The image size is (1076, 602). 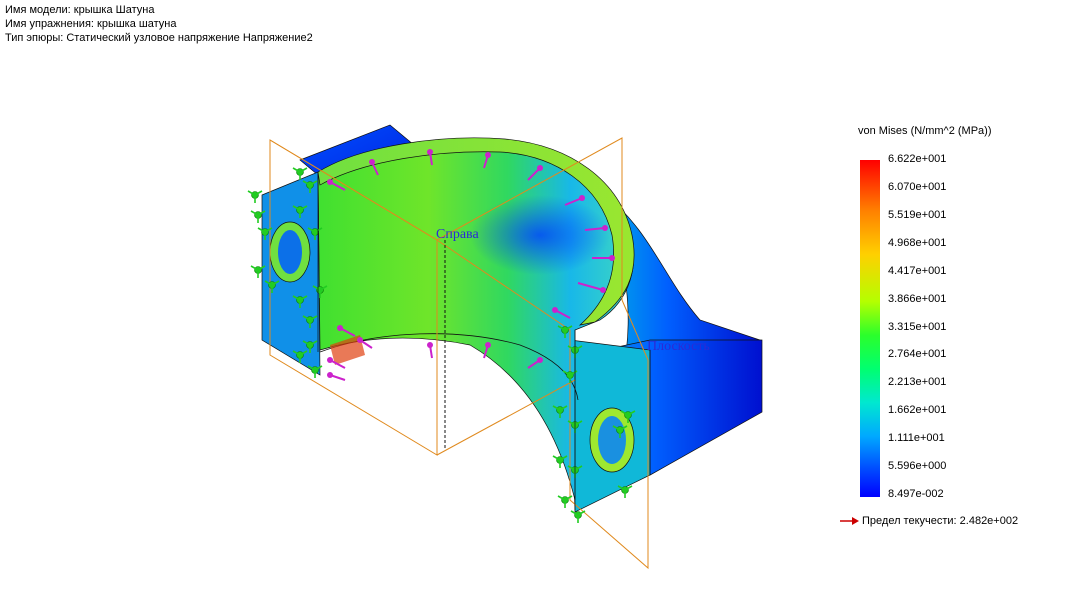 I want to click on blue-stress-zone, so click(x=540, y=235).